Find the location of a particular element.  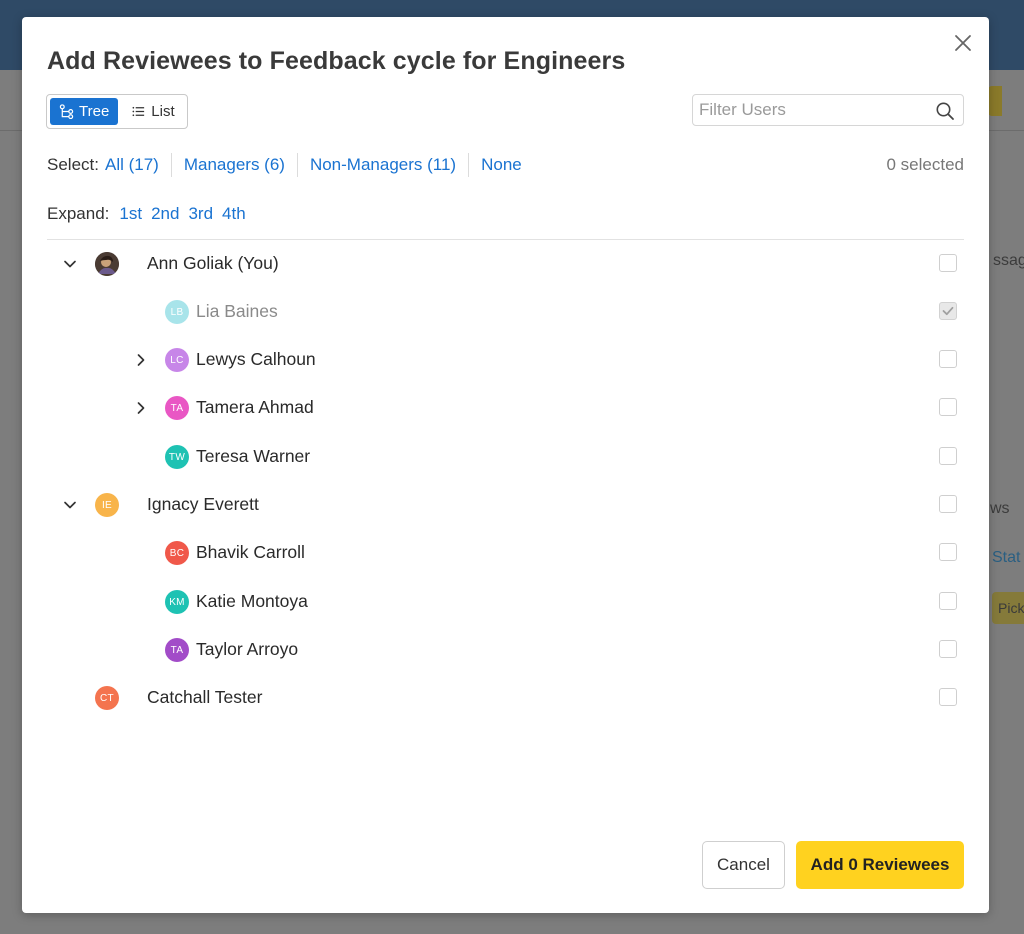

user-photo-icon is located at coordinates (107, 264).